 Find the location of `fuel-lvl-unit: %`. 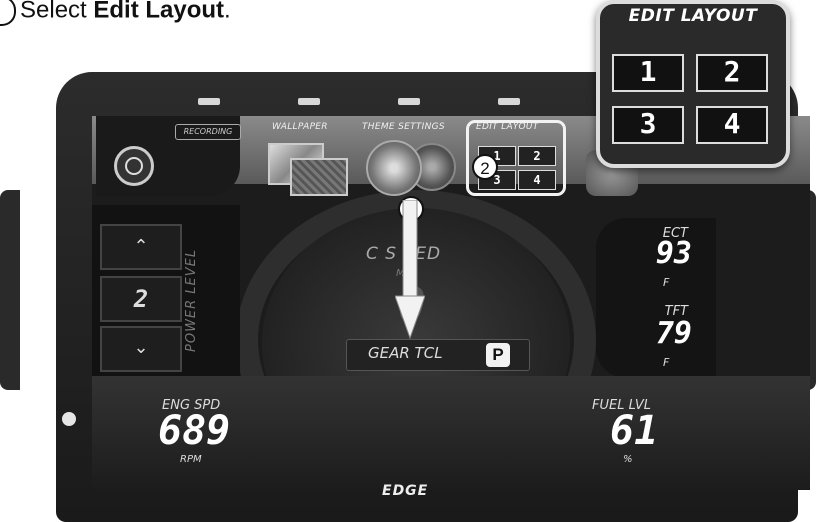

fuel-lvl-unit: % is located at coordinates (628, 459).